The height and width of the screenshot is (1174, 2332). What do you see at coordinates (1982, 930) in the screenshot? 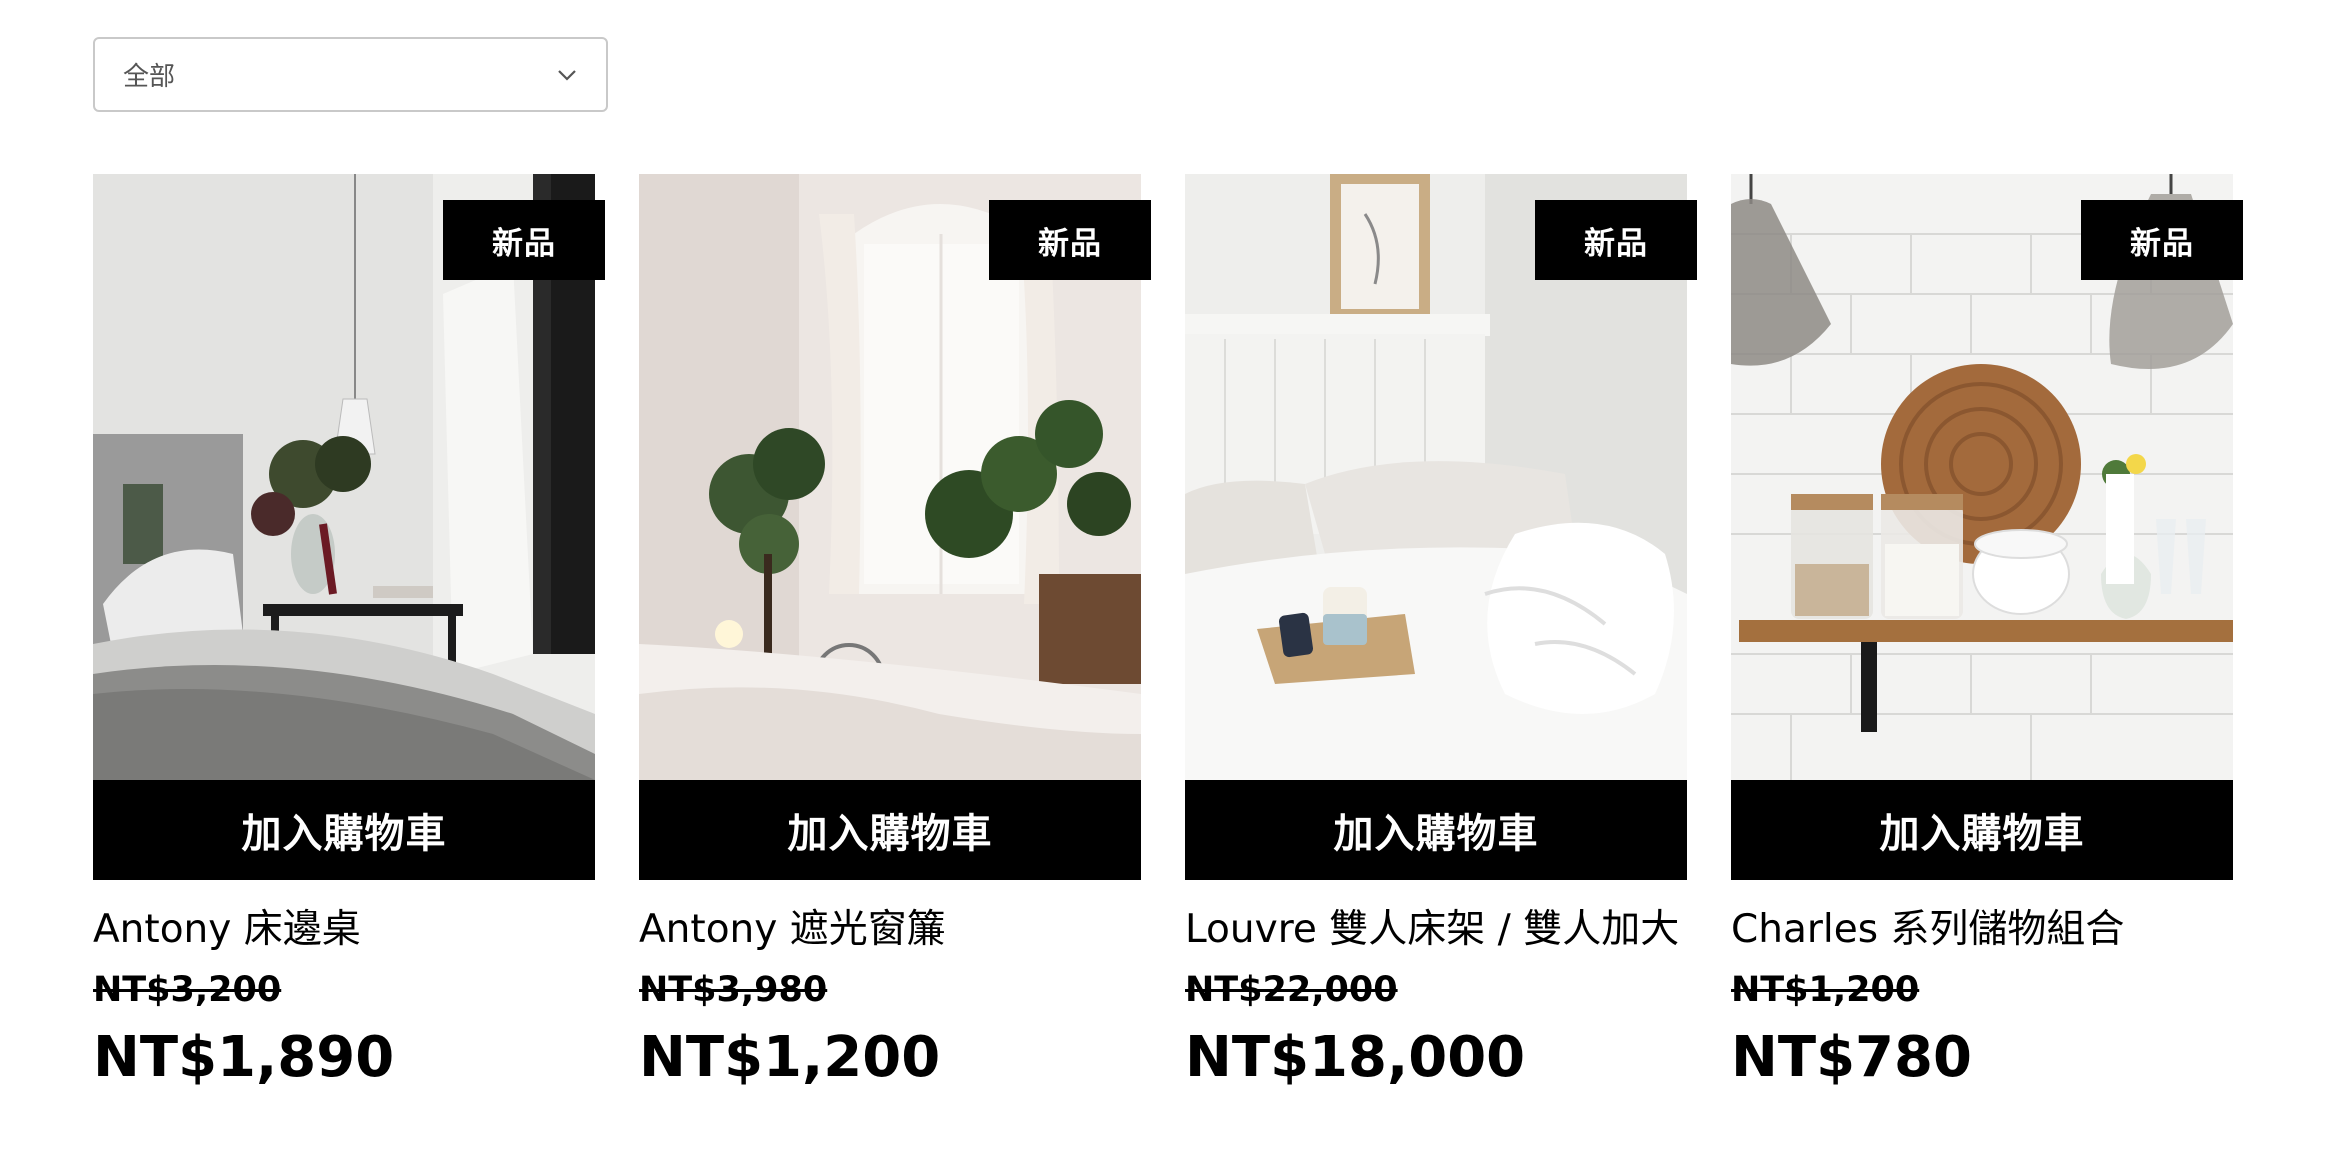
I see `product-name: Charles 系列儲物組合` at bounding box center [1982, 930].